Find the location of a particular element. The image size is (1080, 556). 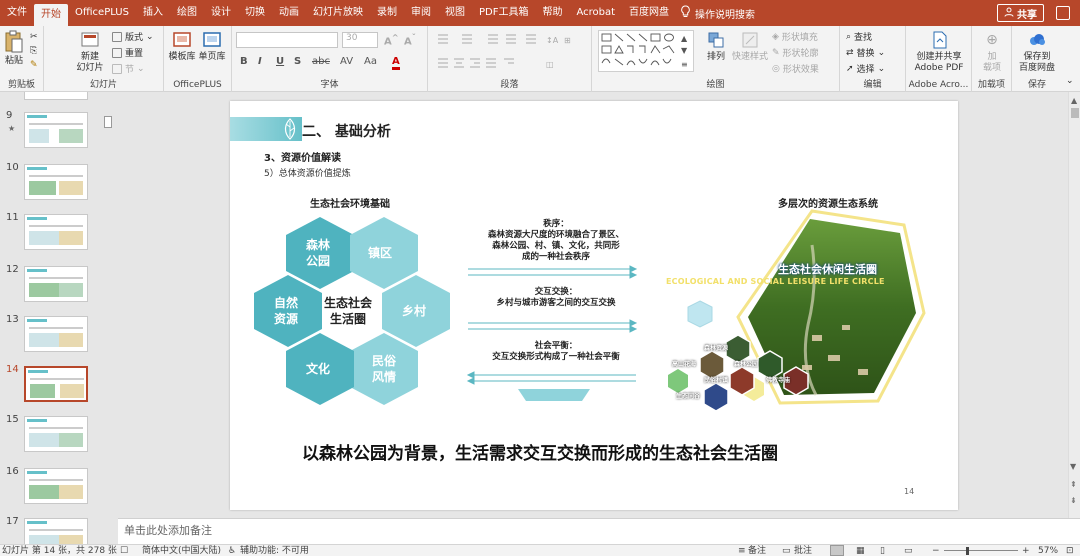

tab-10: 审阅 is located at coordinates (421, 13).